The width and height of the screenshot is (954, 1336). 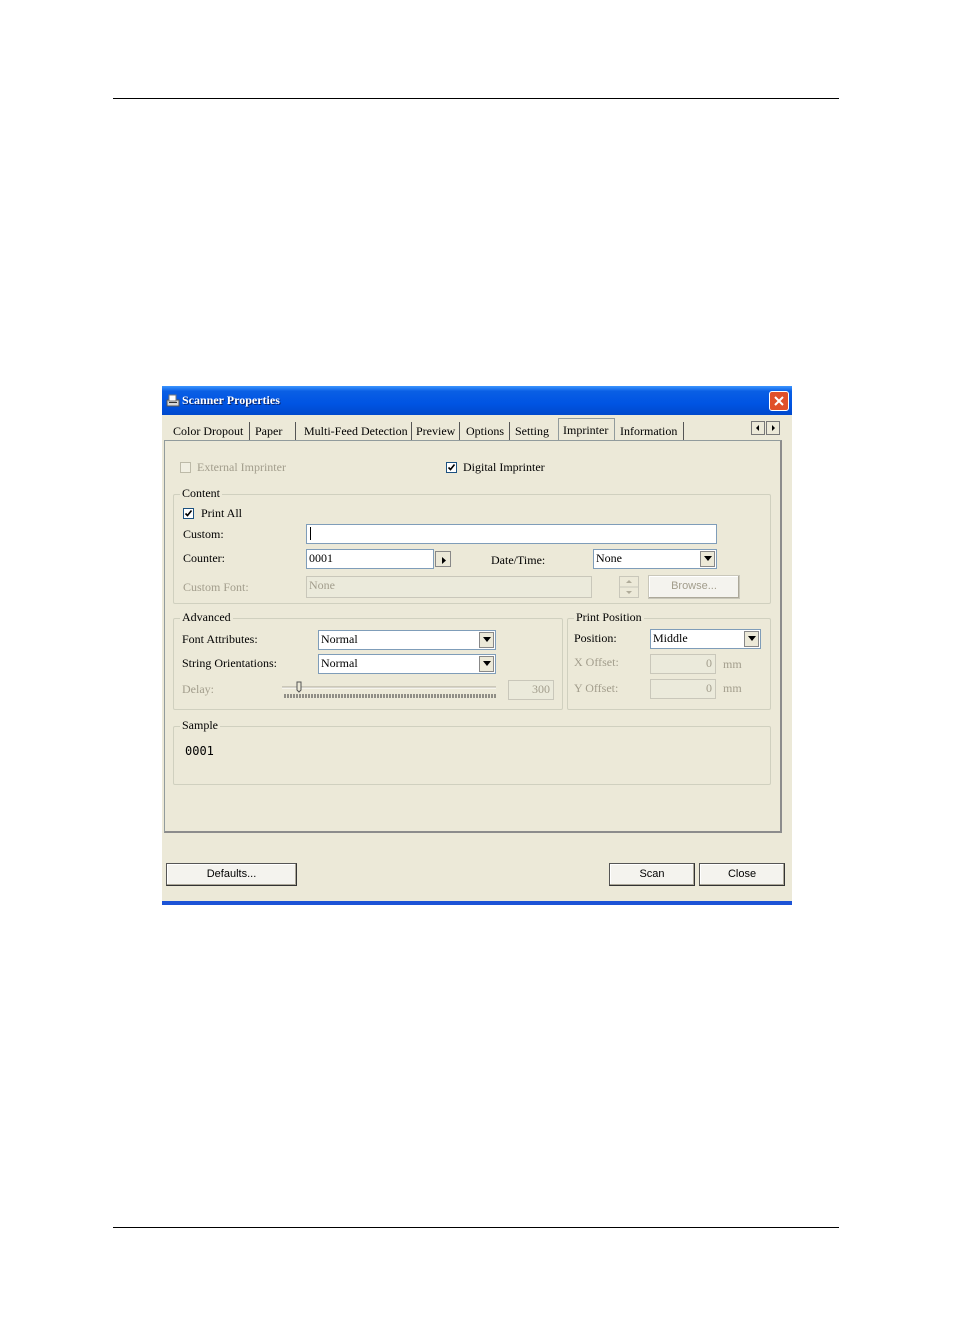 What do you see at coordinates (199, 751) in the screenshot?
I see `sample-output-text: 0001` at bounding box center [199, 751].